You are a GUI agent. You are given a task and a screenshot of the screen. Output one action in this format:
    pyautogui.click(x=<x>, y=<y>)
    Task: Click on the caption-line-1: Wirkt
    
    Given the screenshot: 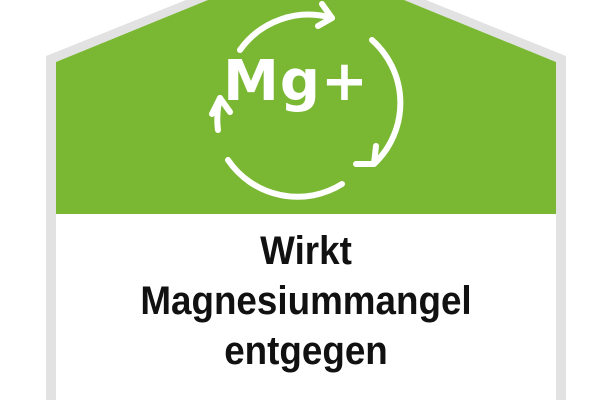 What is the action you would take?
    pyautogui.click(x=306, y=251)
    